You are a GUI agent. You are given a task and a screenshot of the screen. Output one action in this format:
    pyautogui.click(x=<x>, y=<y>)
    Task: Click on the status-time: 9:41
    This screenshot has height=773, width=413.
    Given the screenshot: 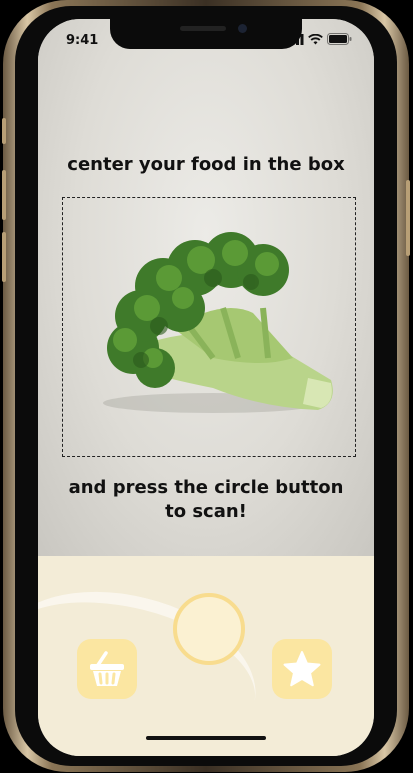 What is the action you would take?
    pyautogui.click(x=82, y=40)
    